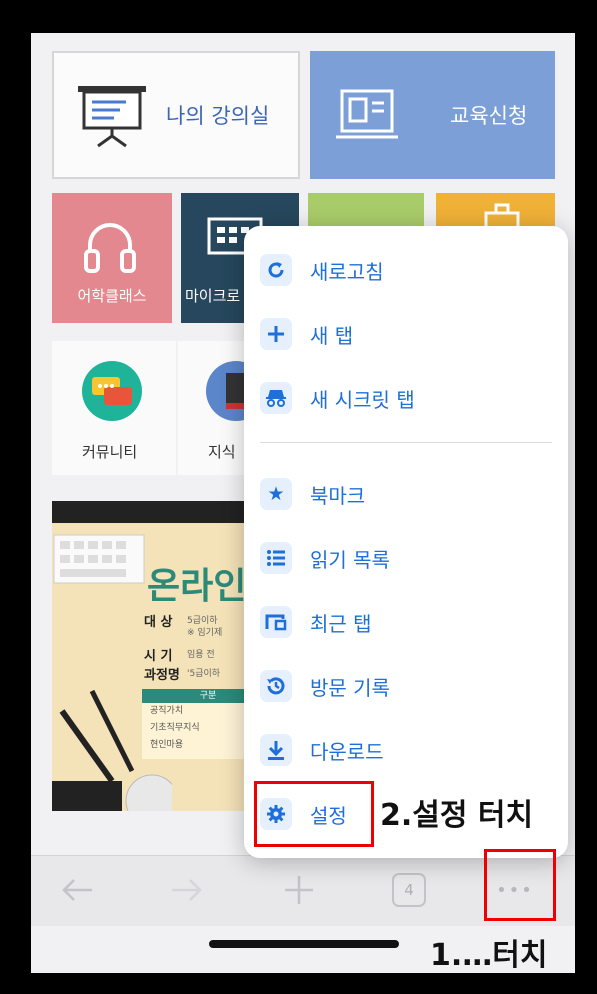  Describe the element at coordinates (410, 622) in the screenshot. I see `menu-item-recent-tabs: 최근 탭` at that location.